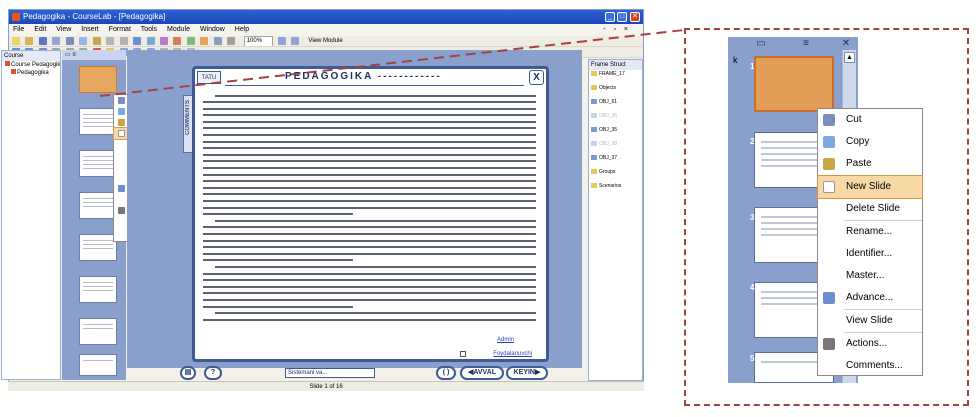 This screenshot has width=979, height=417. I want to click on stray-letter: k, so click(735, 60).